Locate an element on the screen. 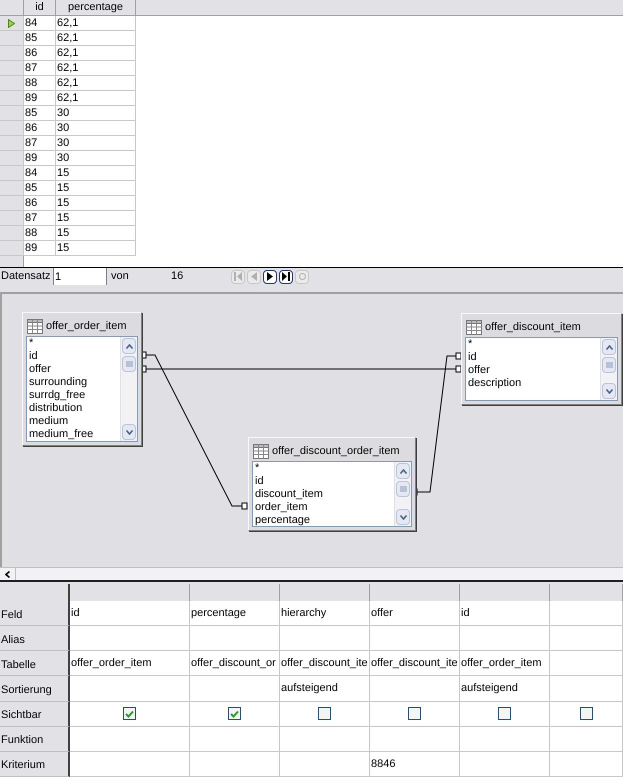 This screenshot has height=777, width=623. table-cell: 62,1 is located at coordinates (96, 68).